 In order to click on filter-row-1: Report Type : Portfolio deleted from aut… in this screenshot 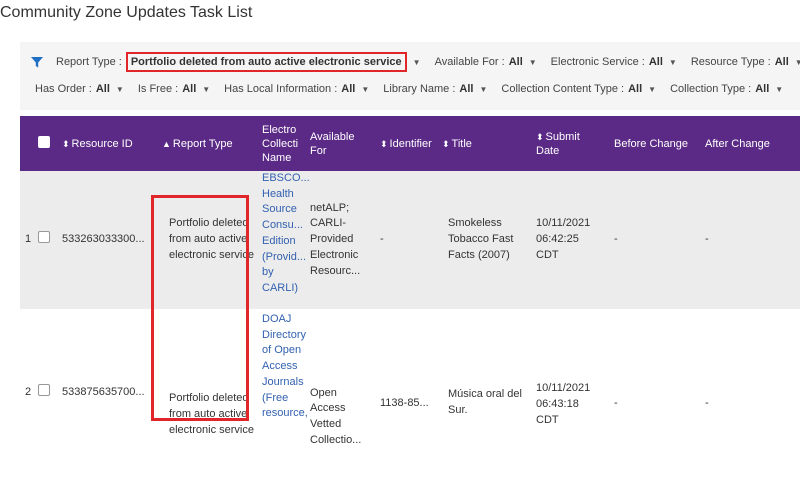, I will do `click(415, 62)`.